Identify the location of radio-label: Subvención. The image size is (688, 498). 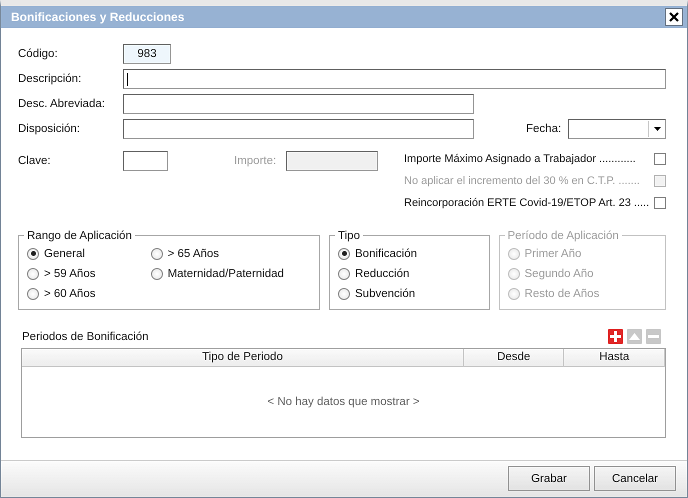
(385, 294).